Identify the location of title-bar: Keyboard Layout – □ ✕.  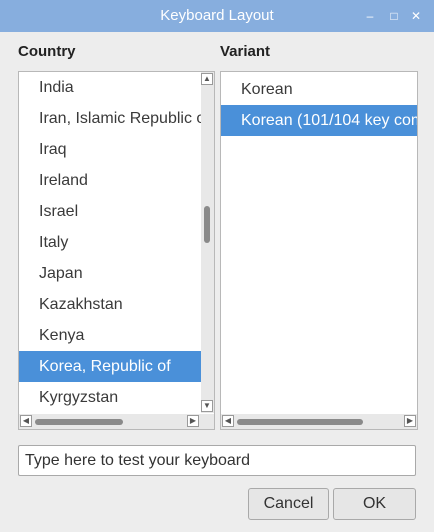
(217, 16).